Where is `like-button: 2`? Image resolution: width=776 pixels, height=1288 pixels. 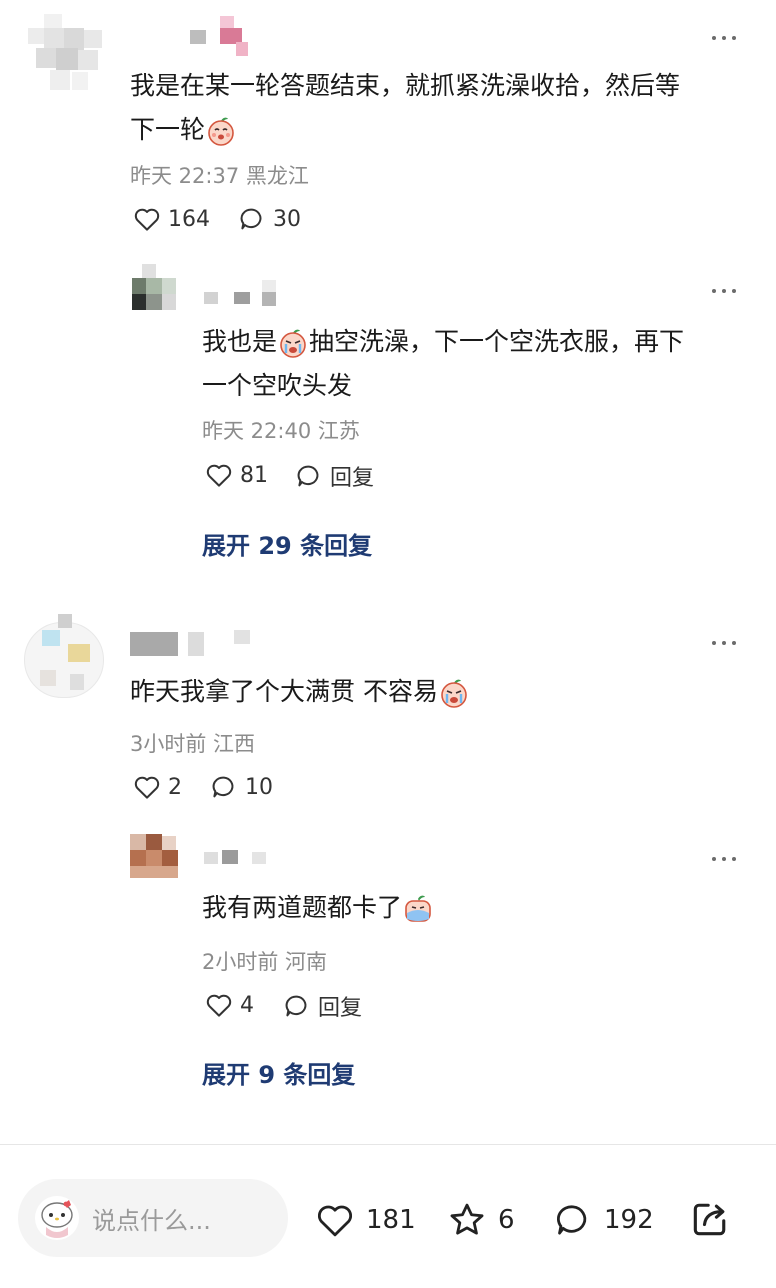 like-button: 2 is located at coordinates (157, 787).